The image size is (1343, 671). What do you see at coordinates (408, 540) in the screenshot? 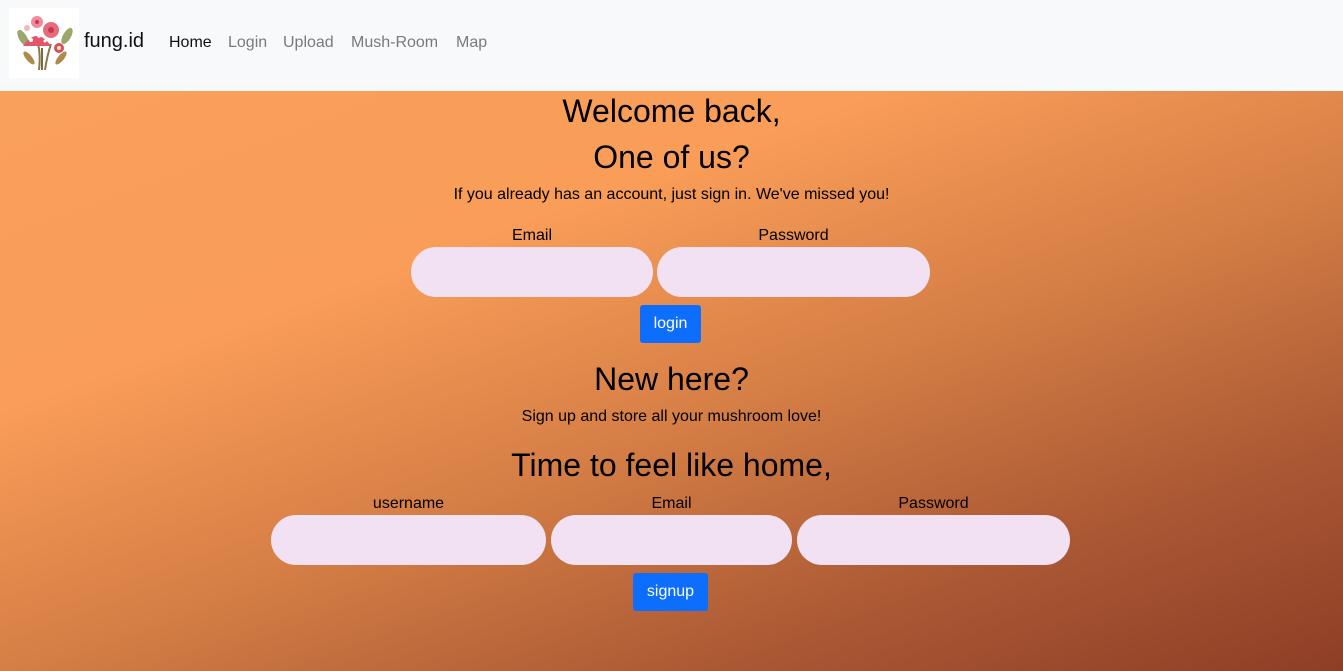
I see `signup-username-input` at bounding box center [408, 540].